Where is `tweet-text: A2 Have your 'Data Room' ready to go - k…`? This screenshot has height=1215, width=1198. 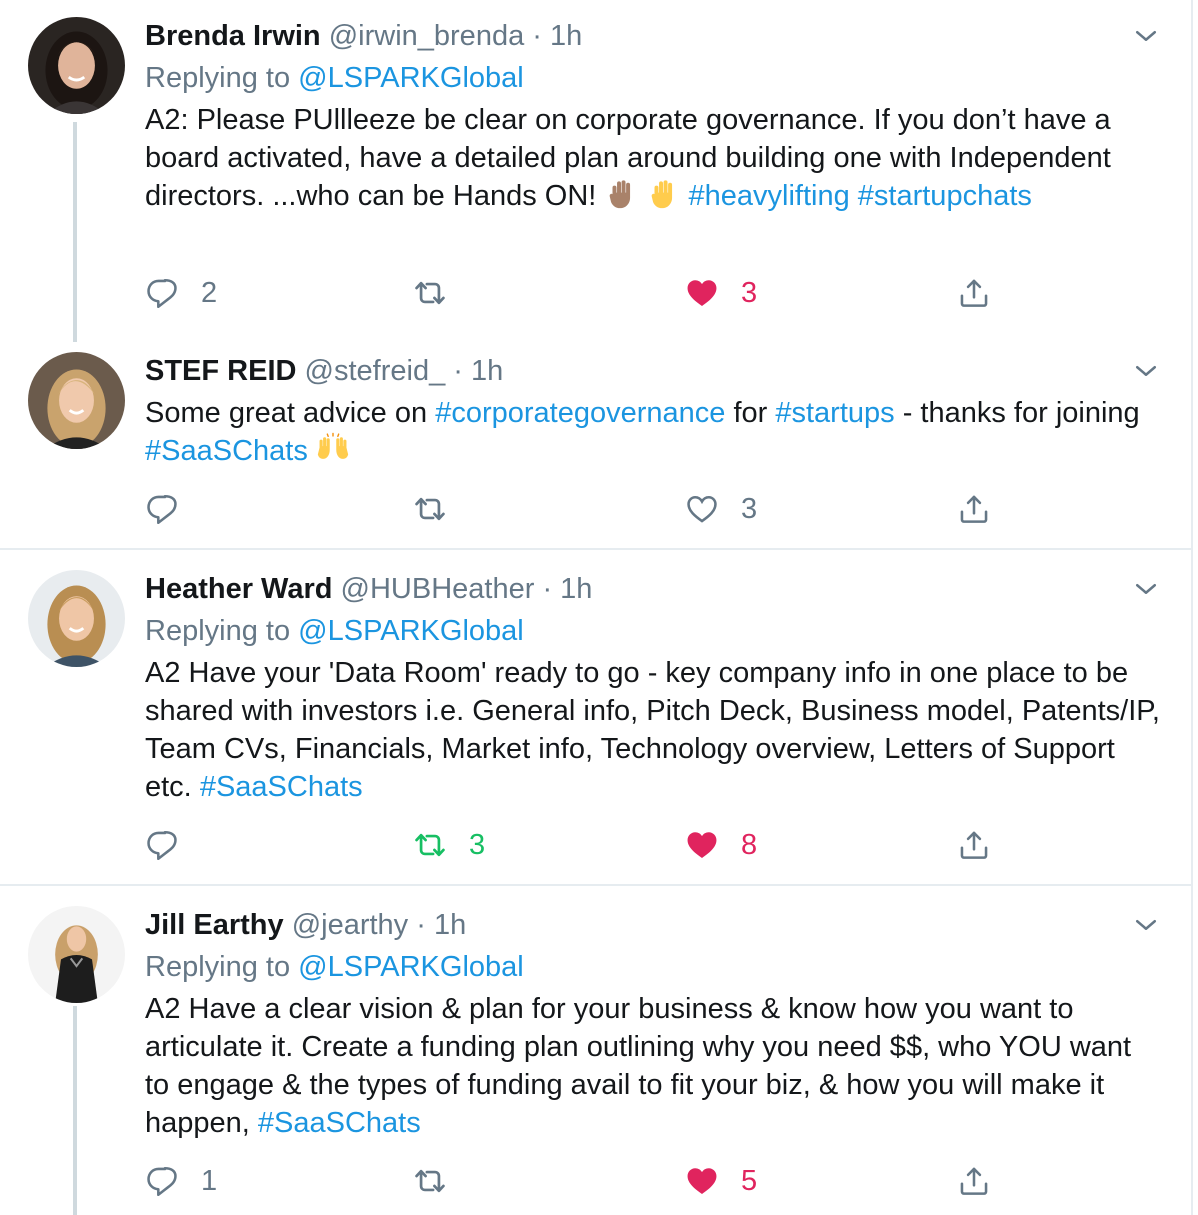
tweet-text: A2 Have your 'Data Room' ready to go - k… is located at coordinates (653, 730).